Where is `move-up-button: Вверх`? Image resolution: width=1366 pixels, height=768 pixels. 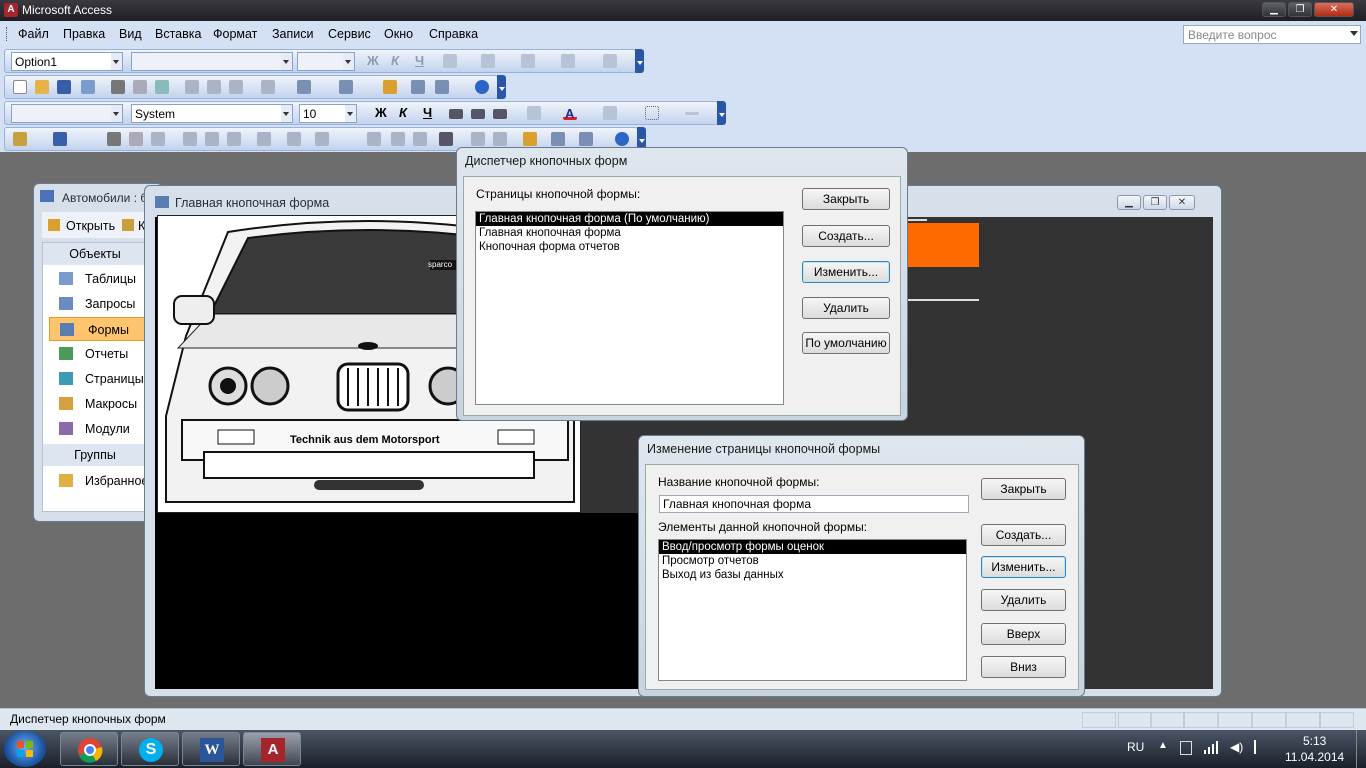
move-up-button: Вверх is located at coordinates (1023, 634).